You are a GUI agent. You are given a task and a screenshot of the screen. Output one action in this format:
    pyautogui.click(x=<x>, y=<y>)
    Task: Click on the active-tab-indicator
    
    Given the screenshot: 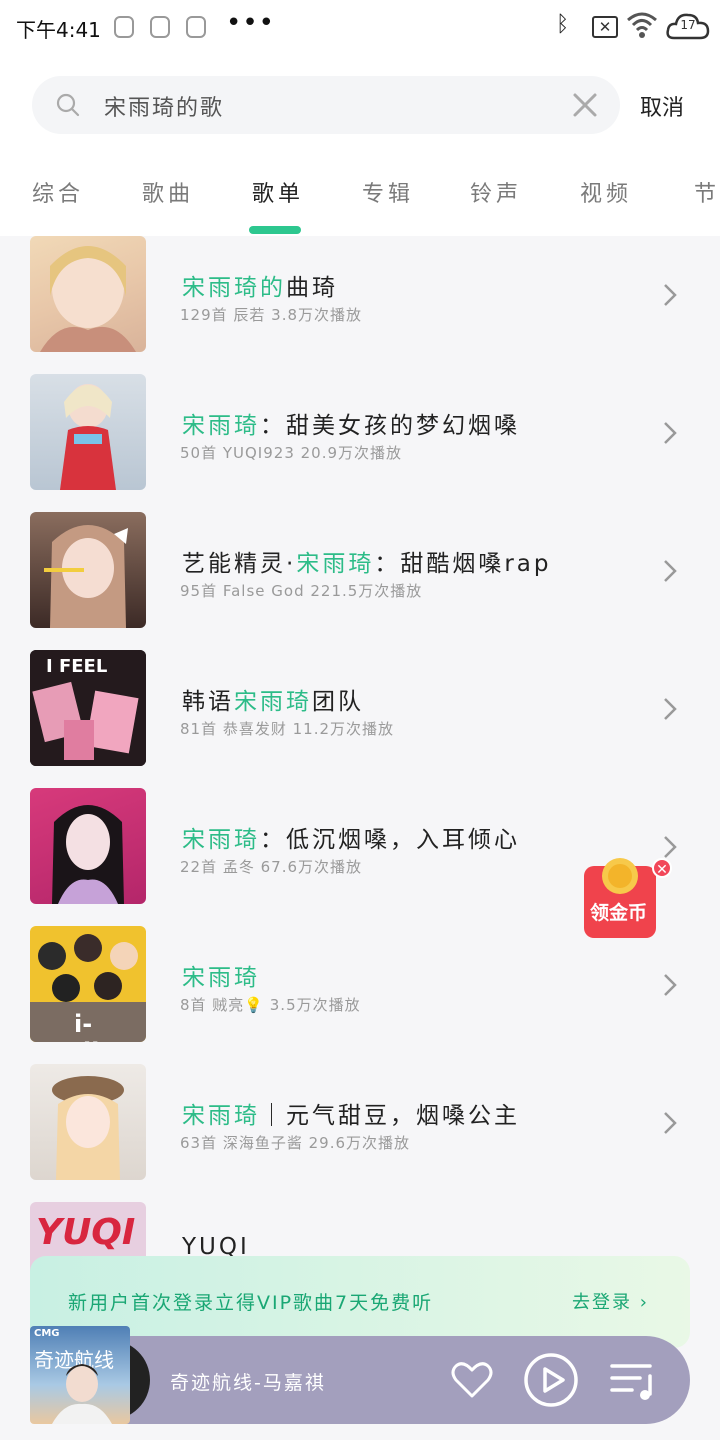 What is the action you would take?
    pyautogui.click(x=275, y=230)
    